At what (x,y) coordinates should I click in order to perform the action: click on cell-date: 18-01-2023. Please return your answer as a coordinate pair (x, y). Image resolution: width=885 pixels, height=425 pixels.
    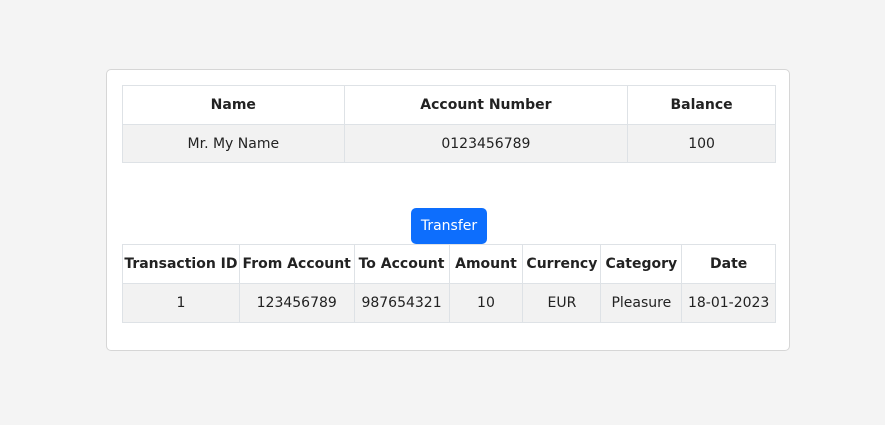
    Looking at the image, I should click on (728, 303).